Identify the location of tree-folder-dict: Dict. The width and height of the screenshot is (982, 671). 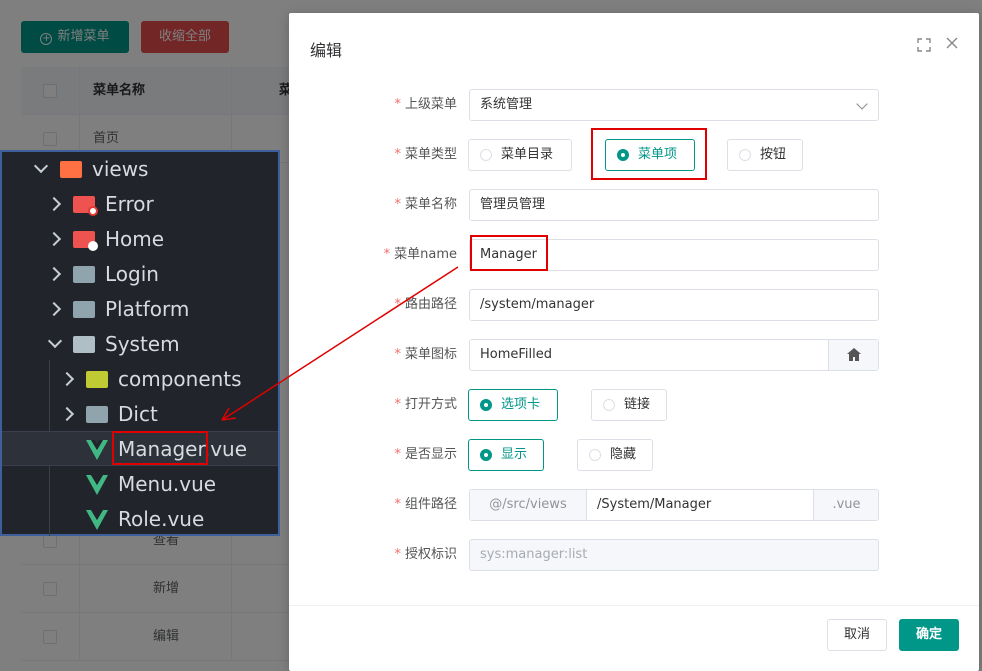
(140, 414).